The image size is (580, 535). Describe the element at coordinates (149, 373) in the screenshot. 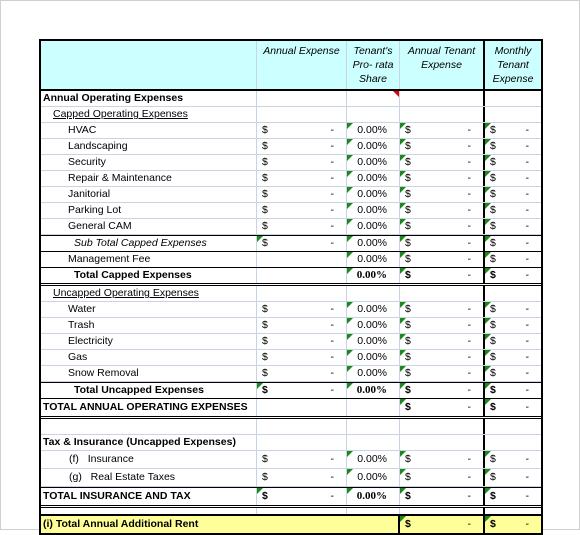

I see `expense-label: Snow Removal` at that location.